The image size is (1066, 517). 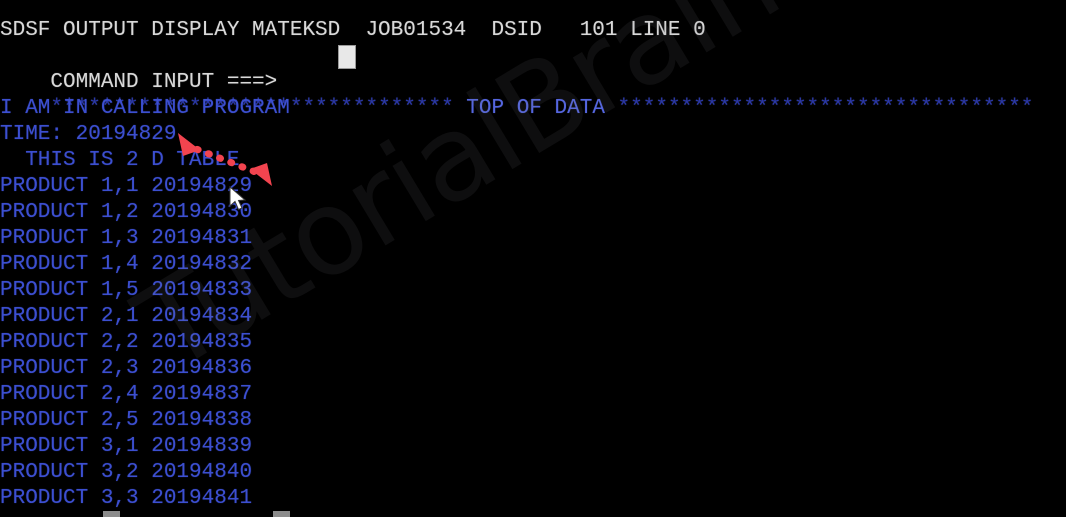 I want to click on bottom-cutoff-stub-right, so click(x=281, y=514).